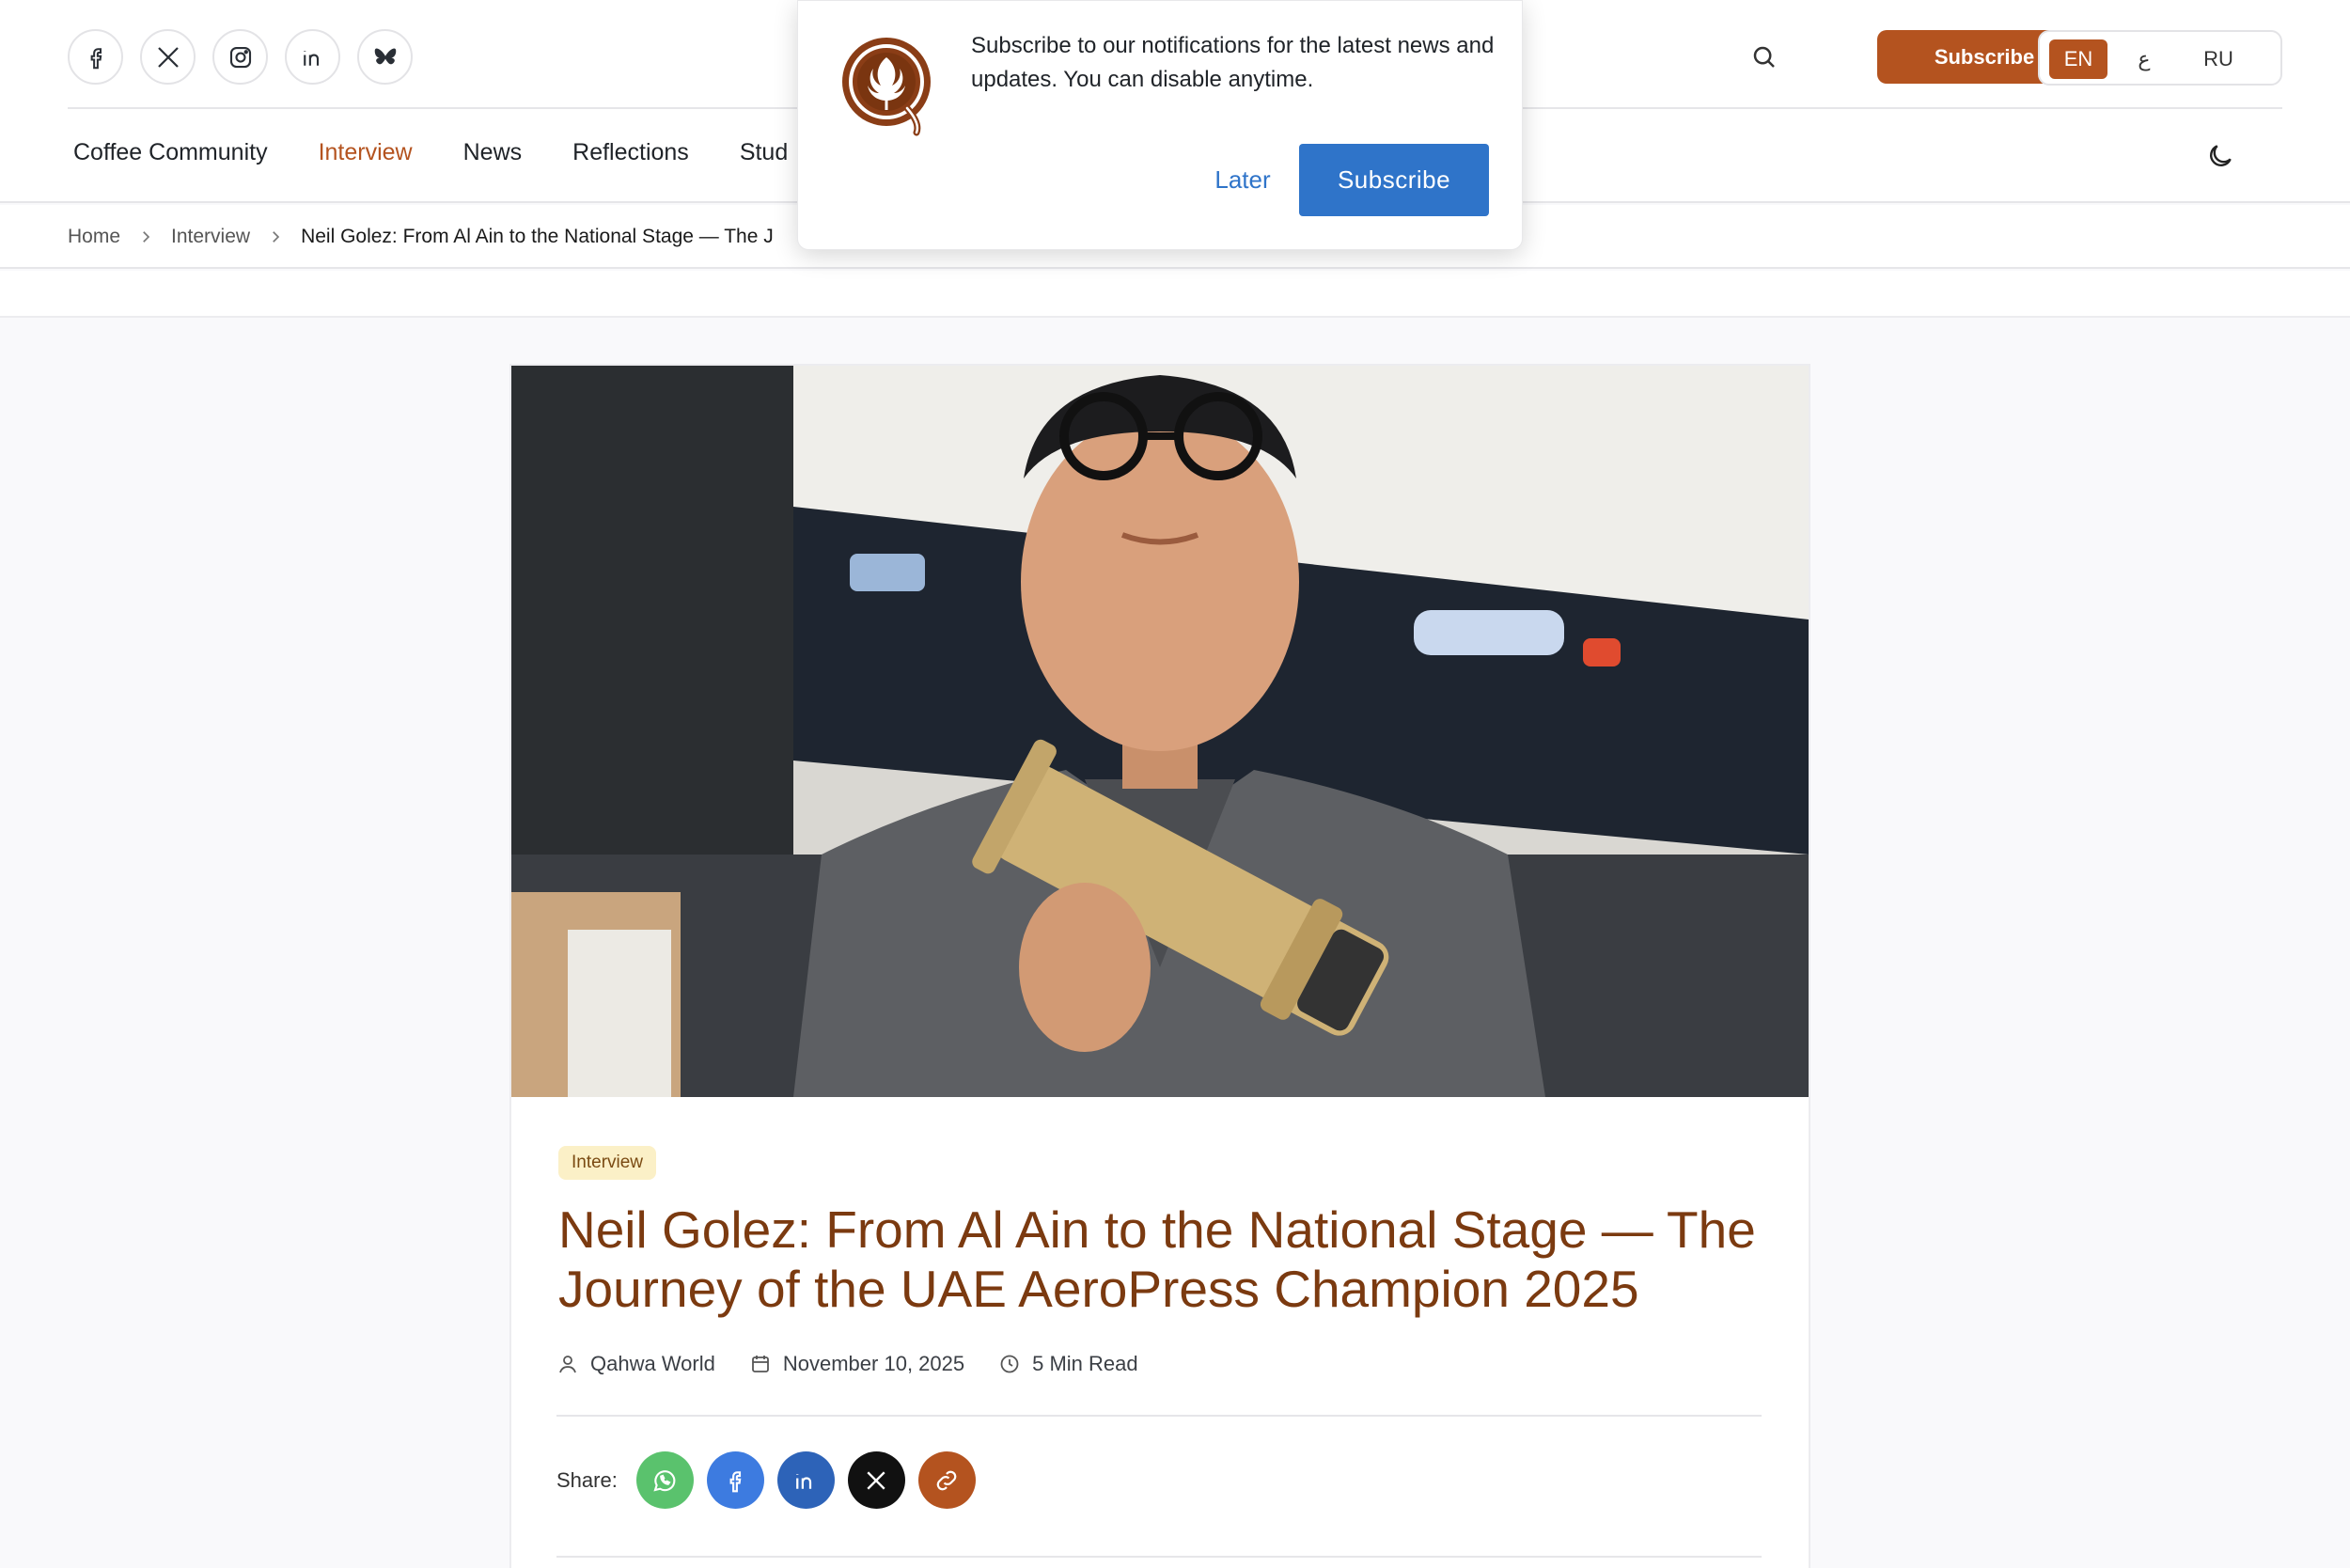 This screenshot has width=2350, height=1568. I want to click on meta-author: Qahwa World, so click(635, 1364).